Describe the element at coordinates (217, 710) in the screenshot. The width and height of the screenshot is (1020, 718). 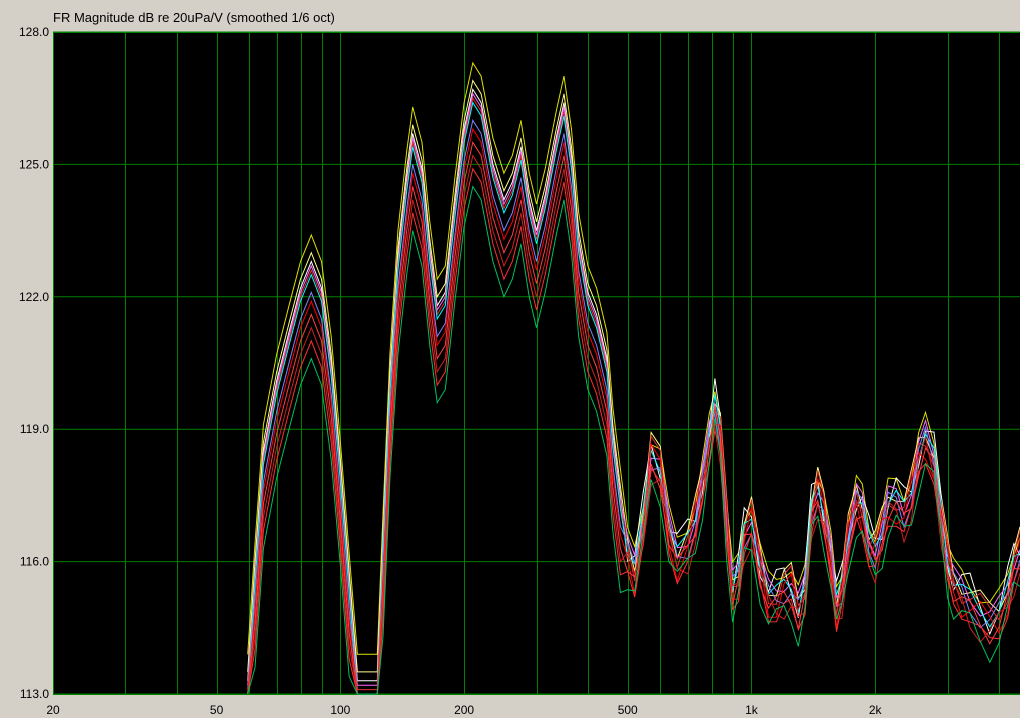
I see `x-tick-label: 50` at that location.